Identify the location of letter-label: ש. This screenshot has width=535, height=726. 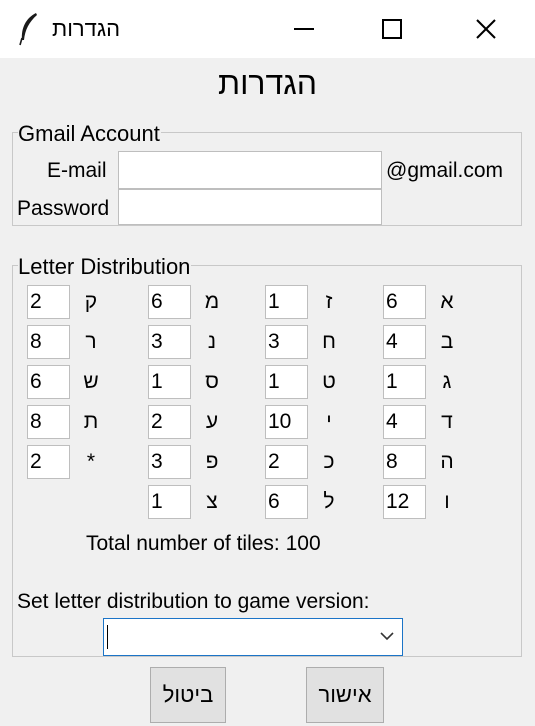
(91, 381).